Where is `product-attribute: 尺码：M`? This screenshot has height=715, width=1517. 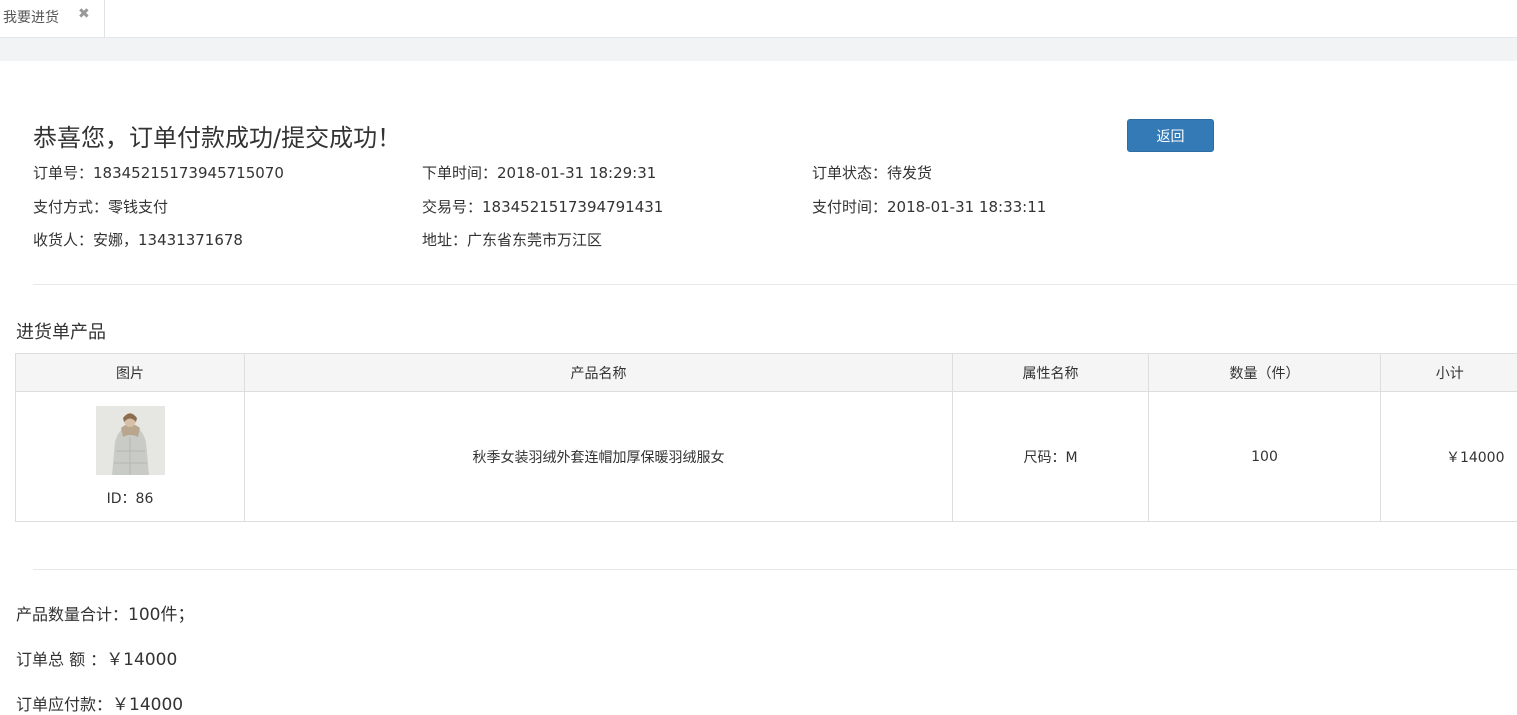 product-attribute: 尺码：M is located at coordinates (1051, 457).